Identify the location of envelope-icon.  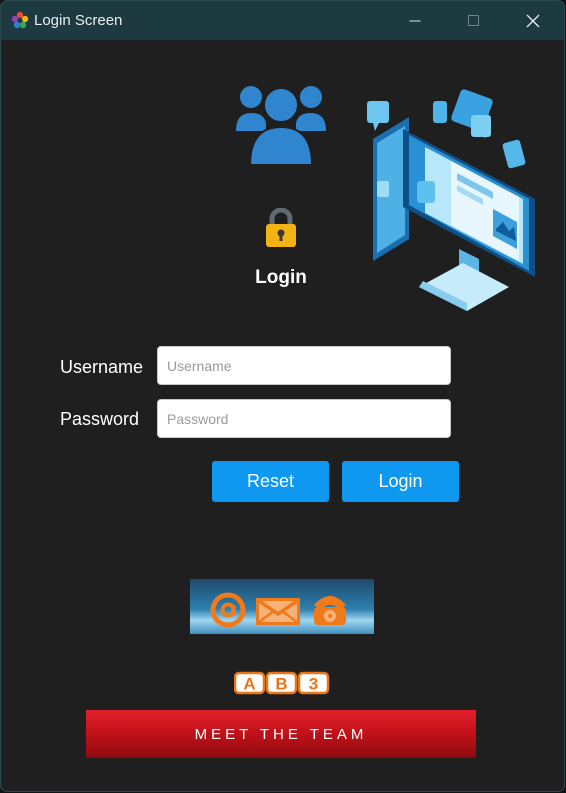
(278, 611).